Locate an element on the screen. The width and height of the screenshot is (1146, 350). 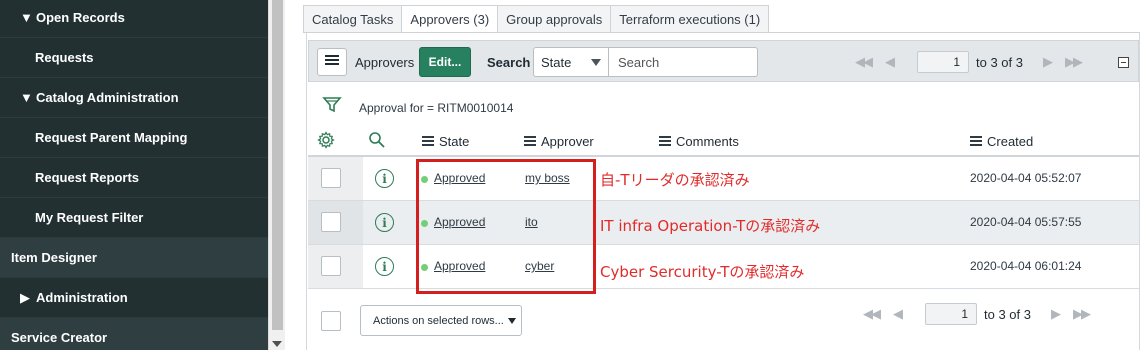
search-input: Search is located at coordinates (683, 62).